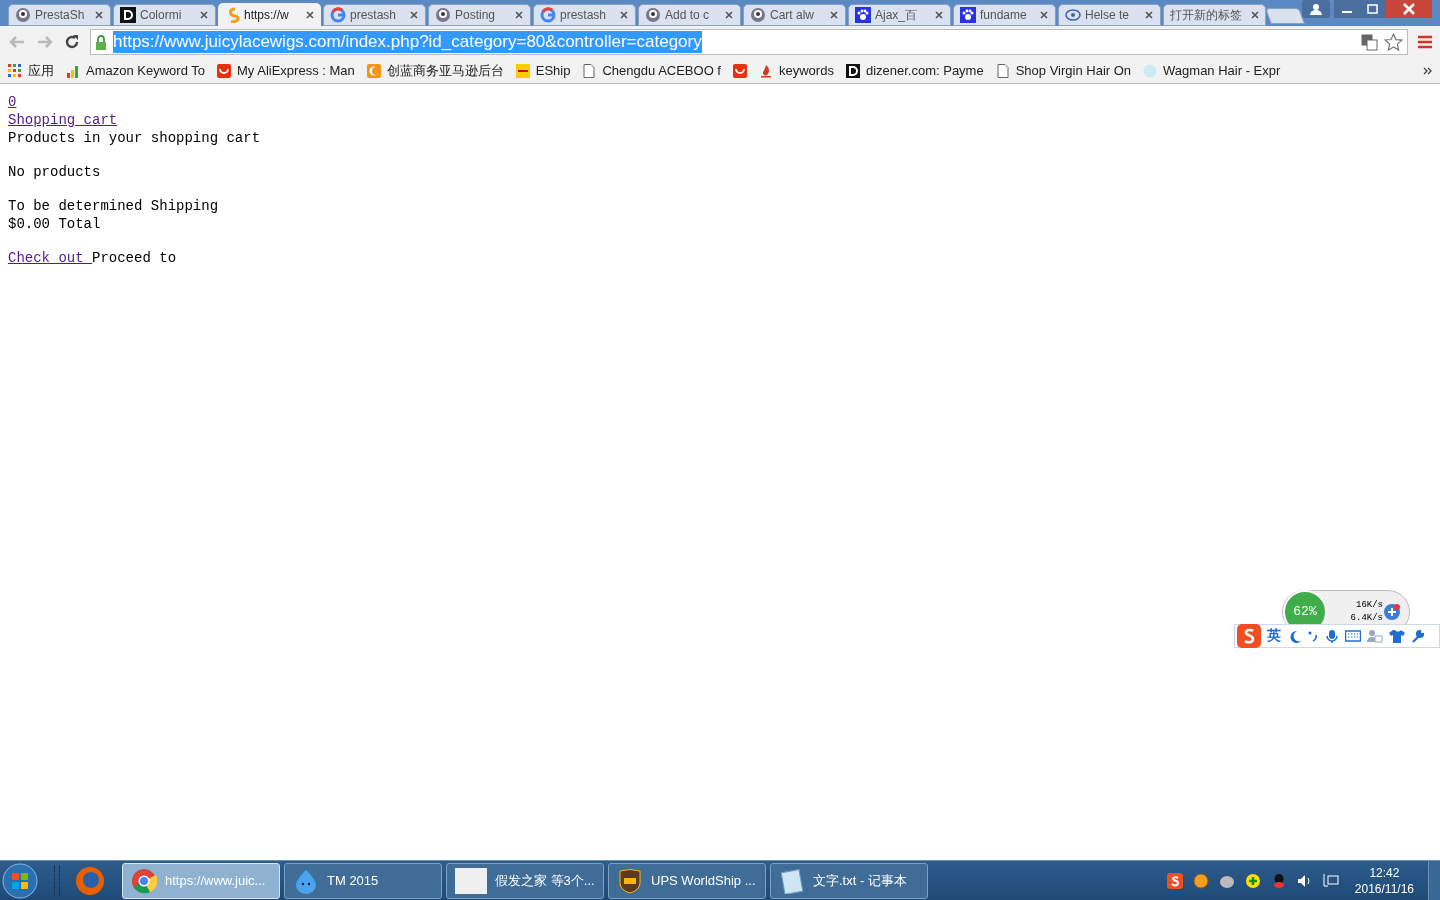 This screenshot has height=900, width=1440. What do you see at coordinates (1369, 42) in the screenshot?
I see `translate-icon` at bounding box center [1369, 42].